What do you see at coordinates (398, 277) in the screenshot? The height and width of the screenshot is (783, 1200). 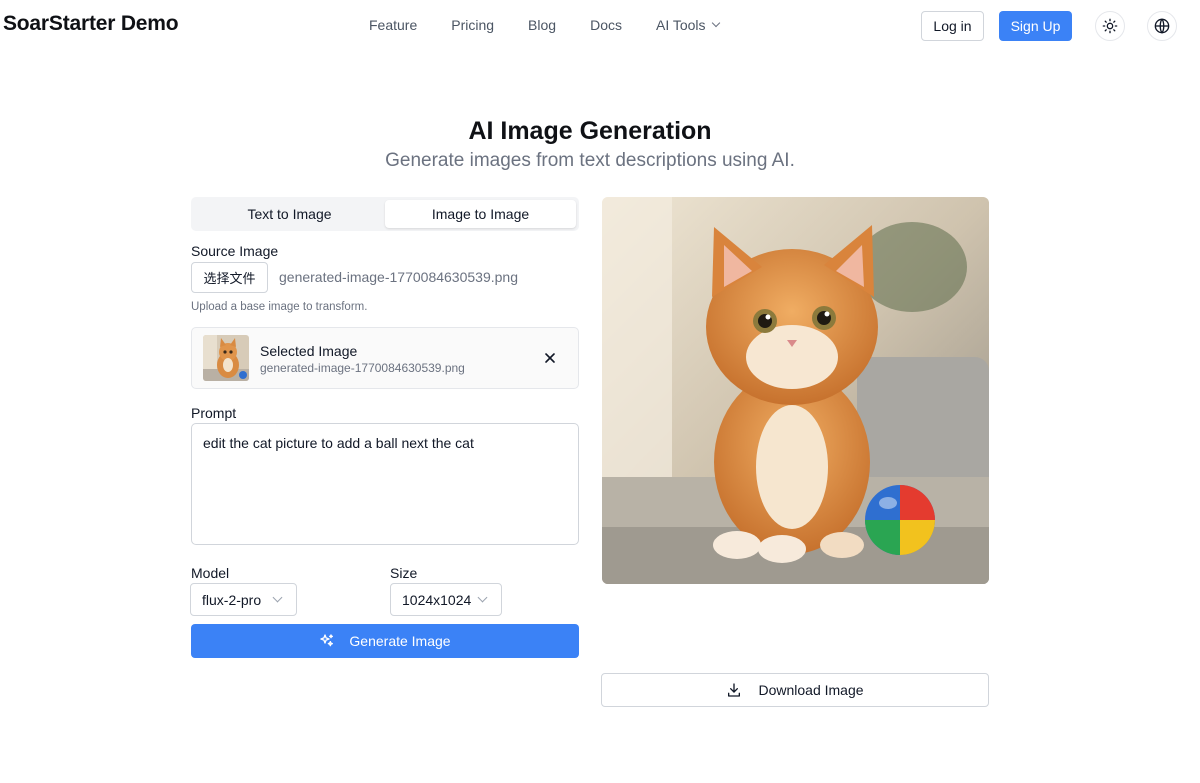 I see `chosen-file-name: generated-image-1770084630539.png` at bounding box center [398, 277].